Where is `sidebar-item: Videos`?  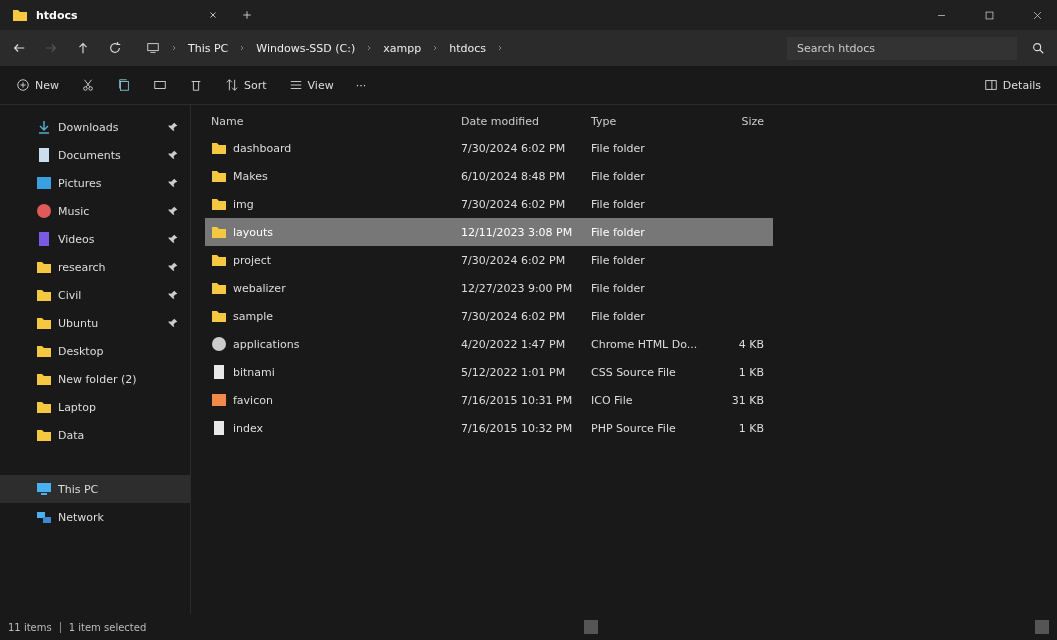 sidebar-item: Videos is located at coordinates (95, 239).